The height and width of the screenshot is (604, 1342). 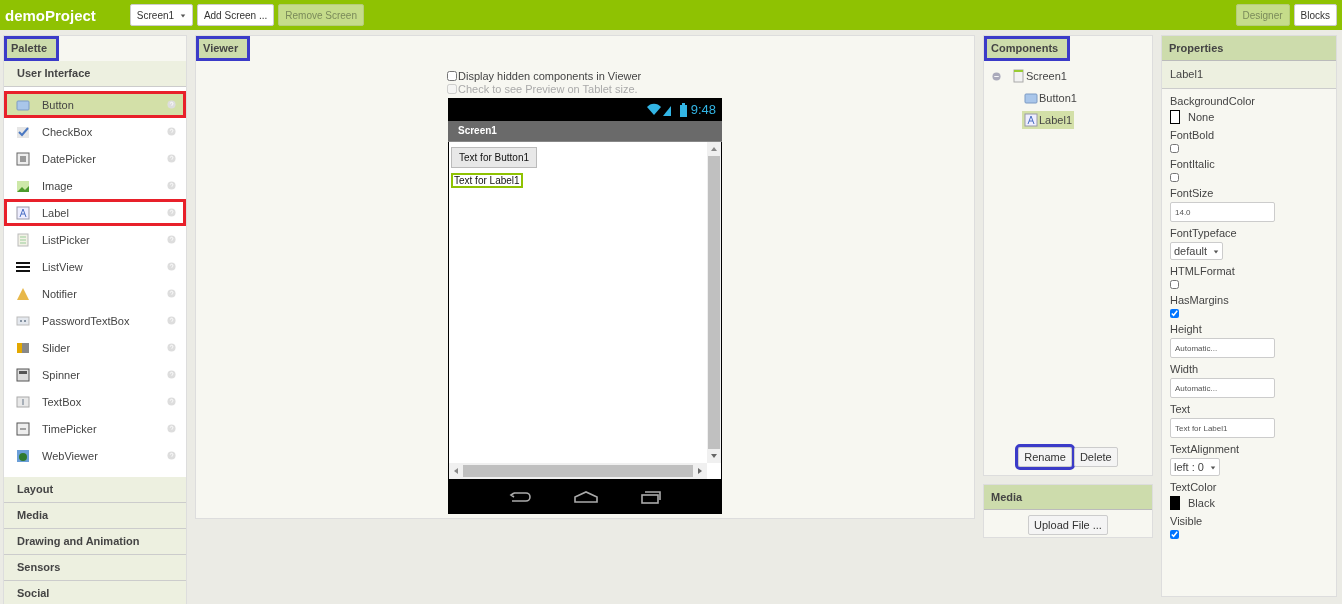 I want to click on palette-category: Social, so click(x=95, y=592).